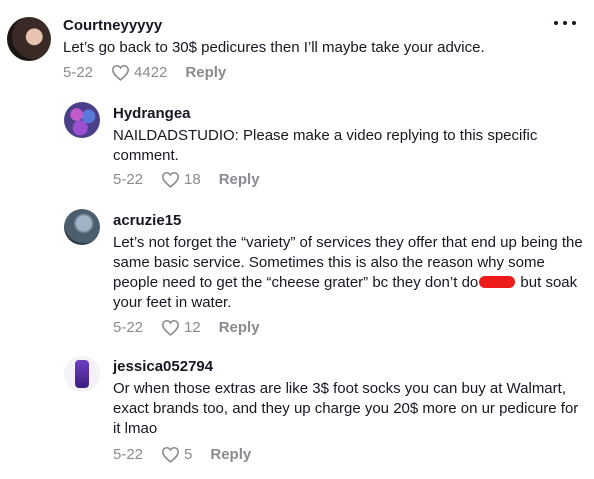  What do you see at coordinates (192, 327) in the screenshot?
I see `like-count: 12` at bounding box center [192, 327].